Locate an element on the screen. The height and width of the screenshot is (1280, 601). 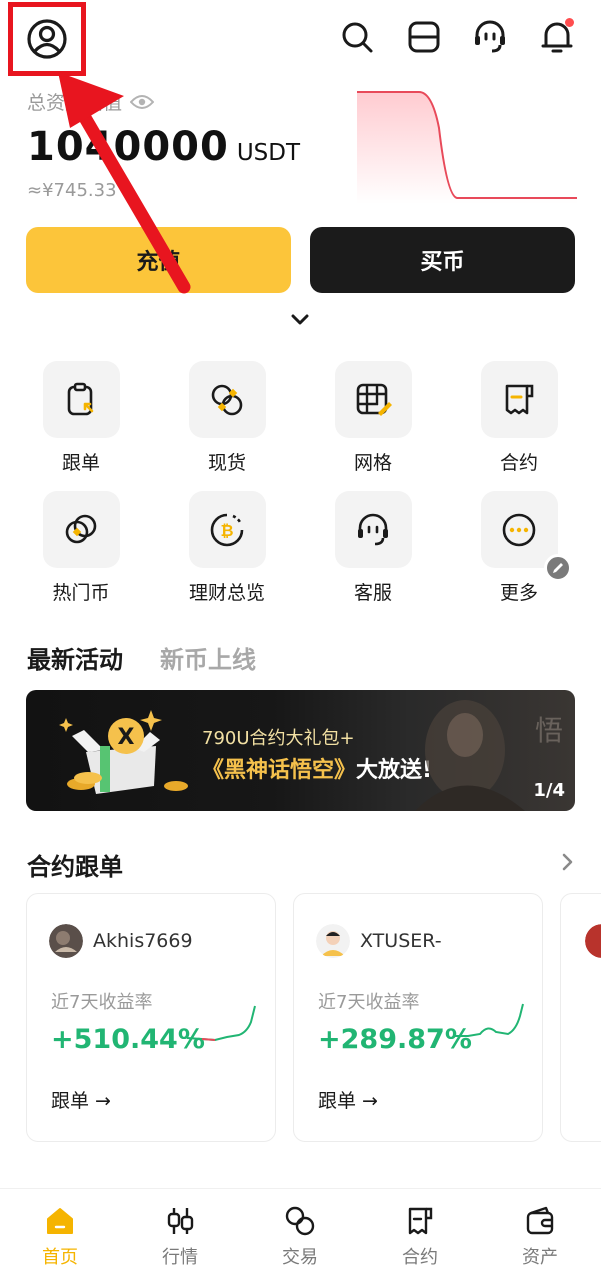
market-icon is located at coordinates (180, 1221).